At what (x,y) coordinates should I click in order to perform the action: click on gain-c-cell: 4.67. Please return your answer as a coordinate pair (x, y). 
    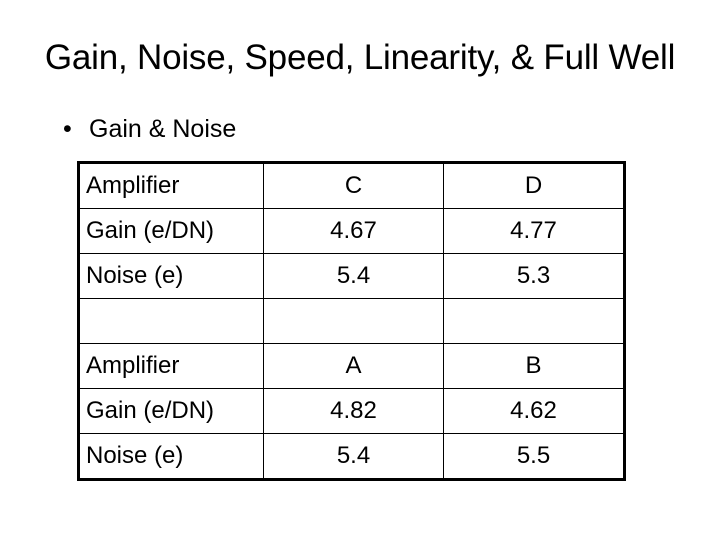
    Looking at the image, I should click on (353, 231).